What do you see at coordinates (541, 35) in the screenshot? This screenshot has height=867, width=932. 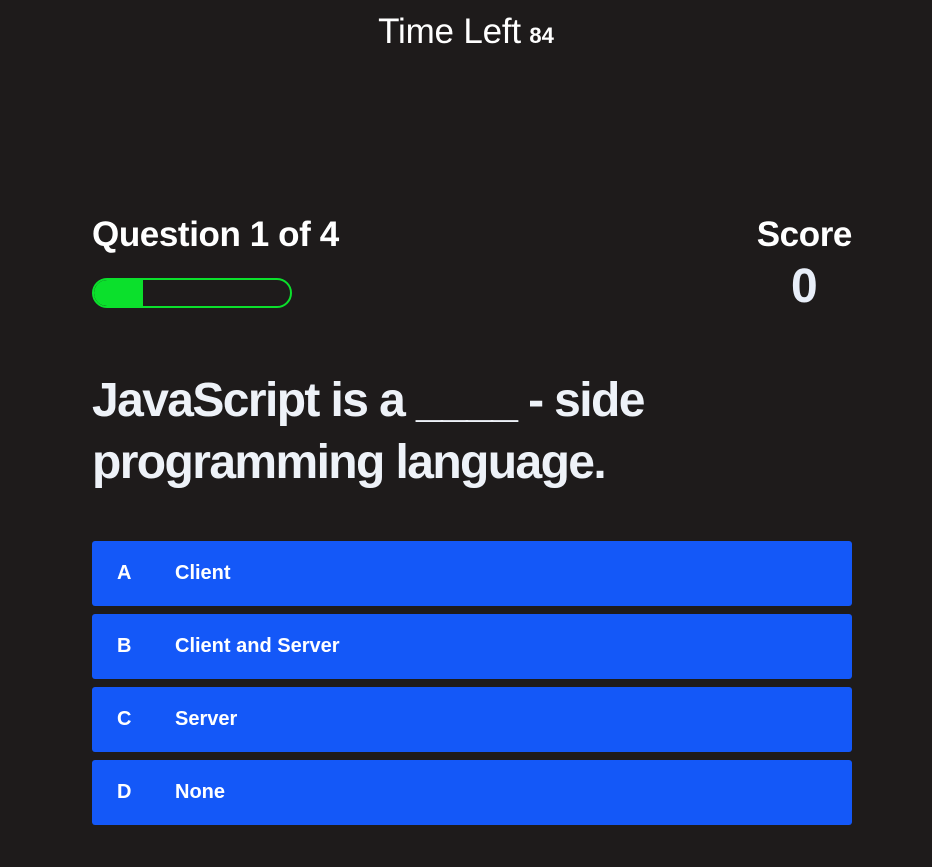 I see `timer-value: 84` at bounding box center [541, 35].